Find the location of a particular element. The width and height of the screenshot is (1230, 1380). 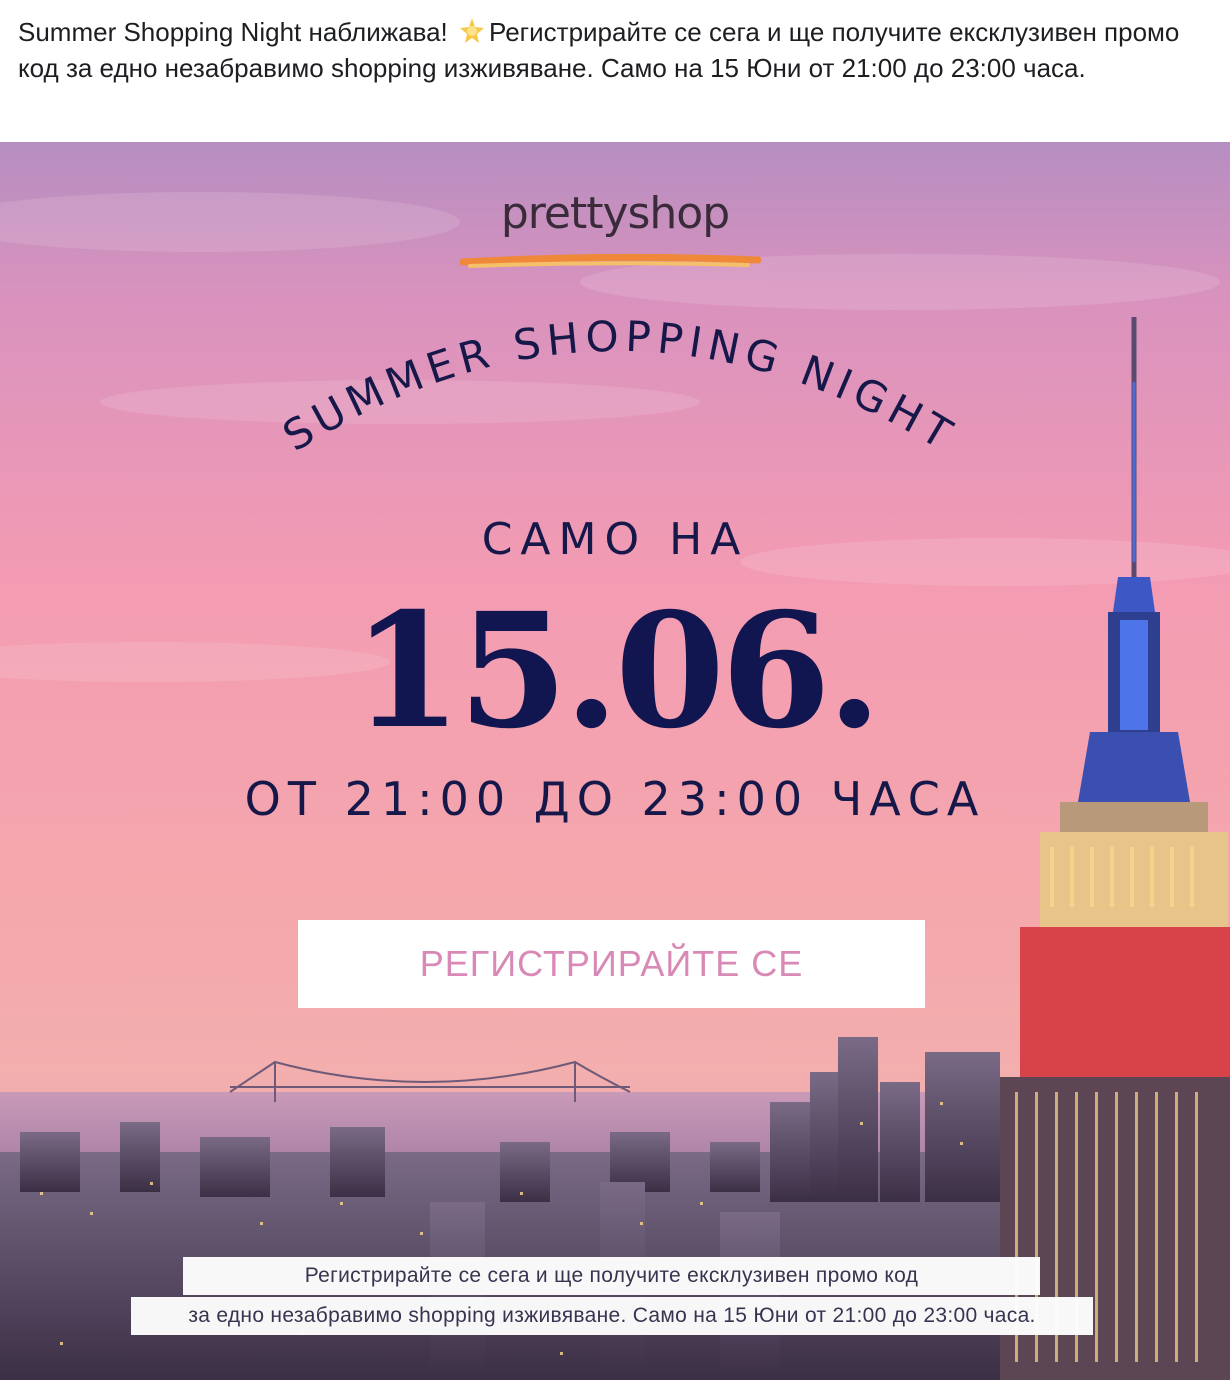

event-date: 15.06. is located at coordinates (617, 671).